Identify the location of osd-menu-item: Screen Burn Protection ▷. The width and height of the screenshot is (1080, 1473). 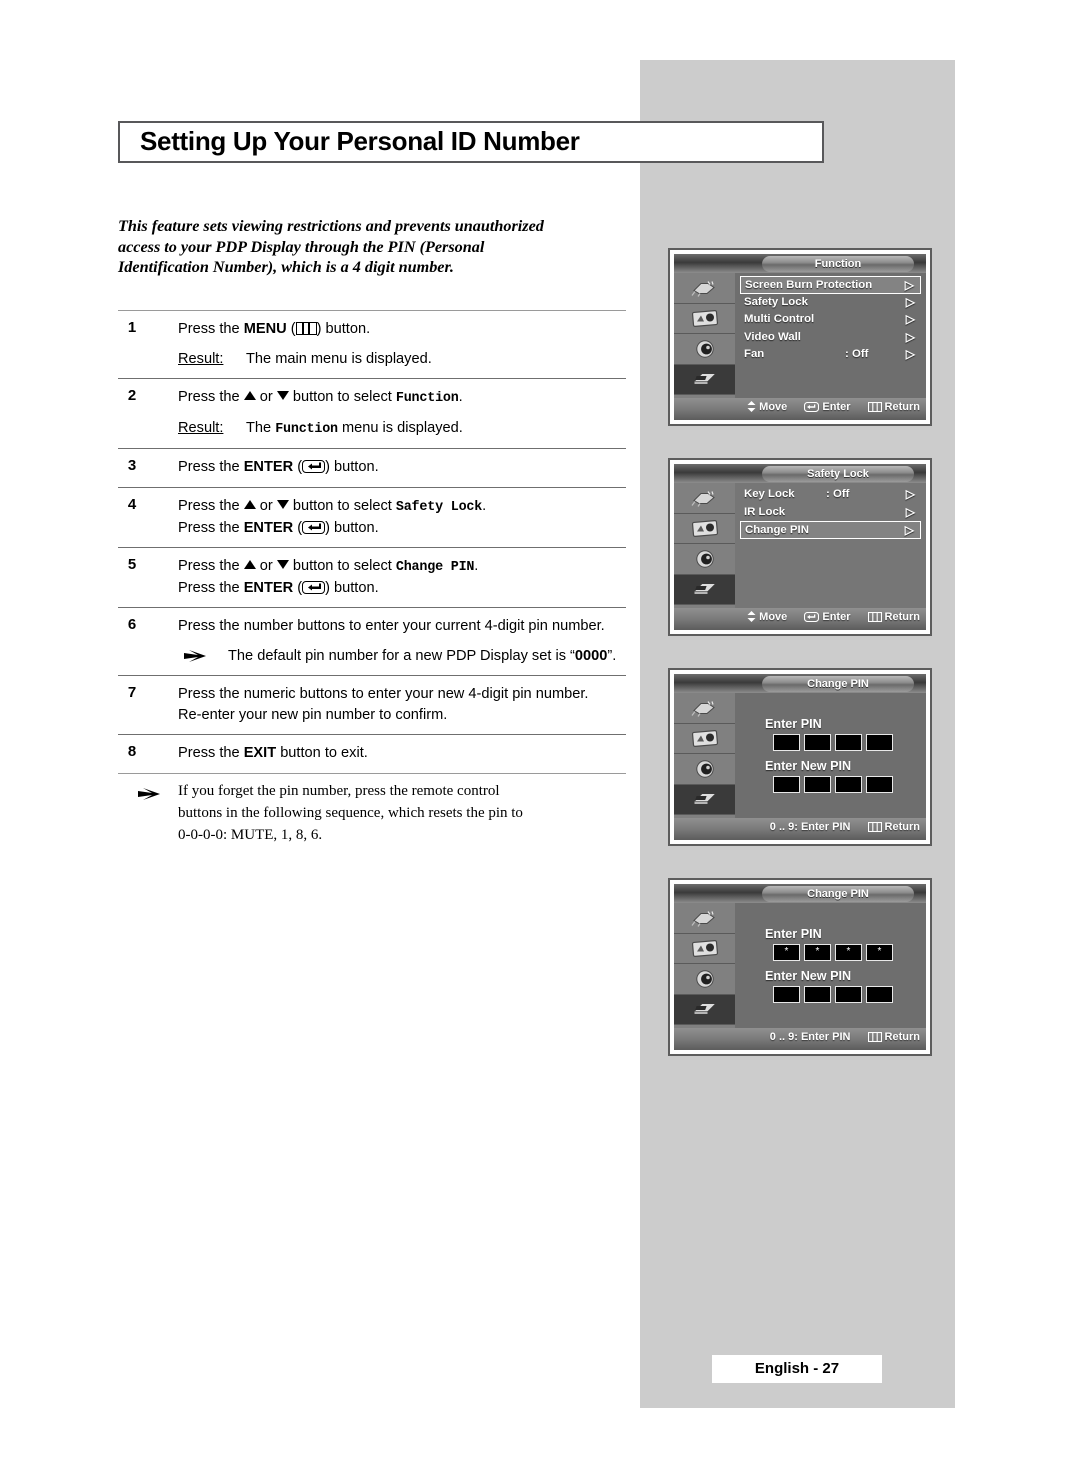
(830, 285).